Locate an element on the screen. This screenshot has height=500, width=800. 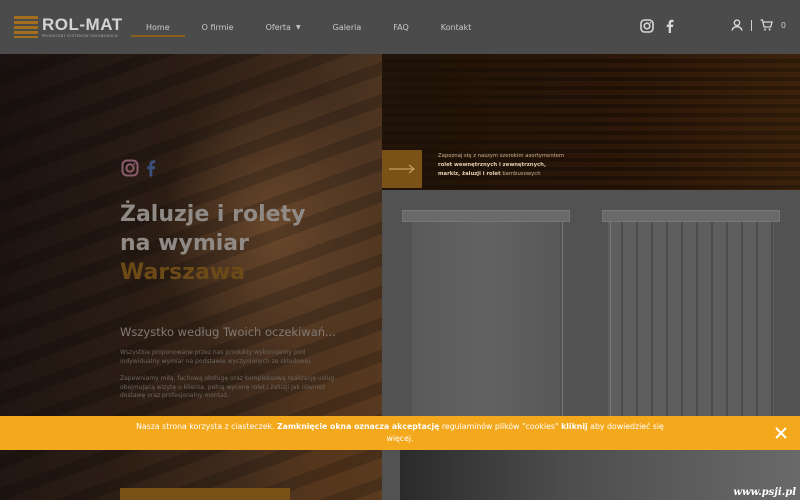
nav-faq-label: FAQ is located at coordinates (401, 27).